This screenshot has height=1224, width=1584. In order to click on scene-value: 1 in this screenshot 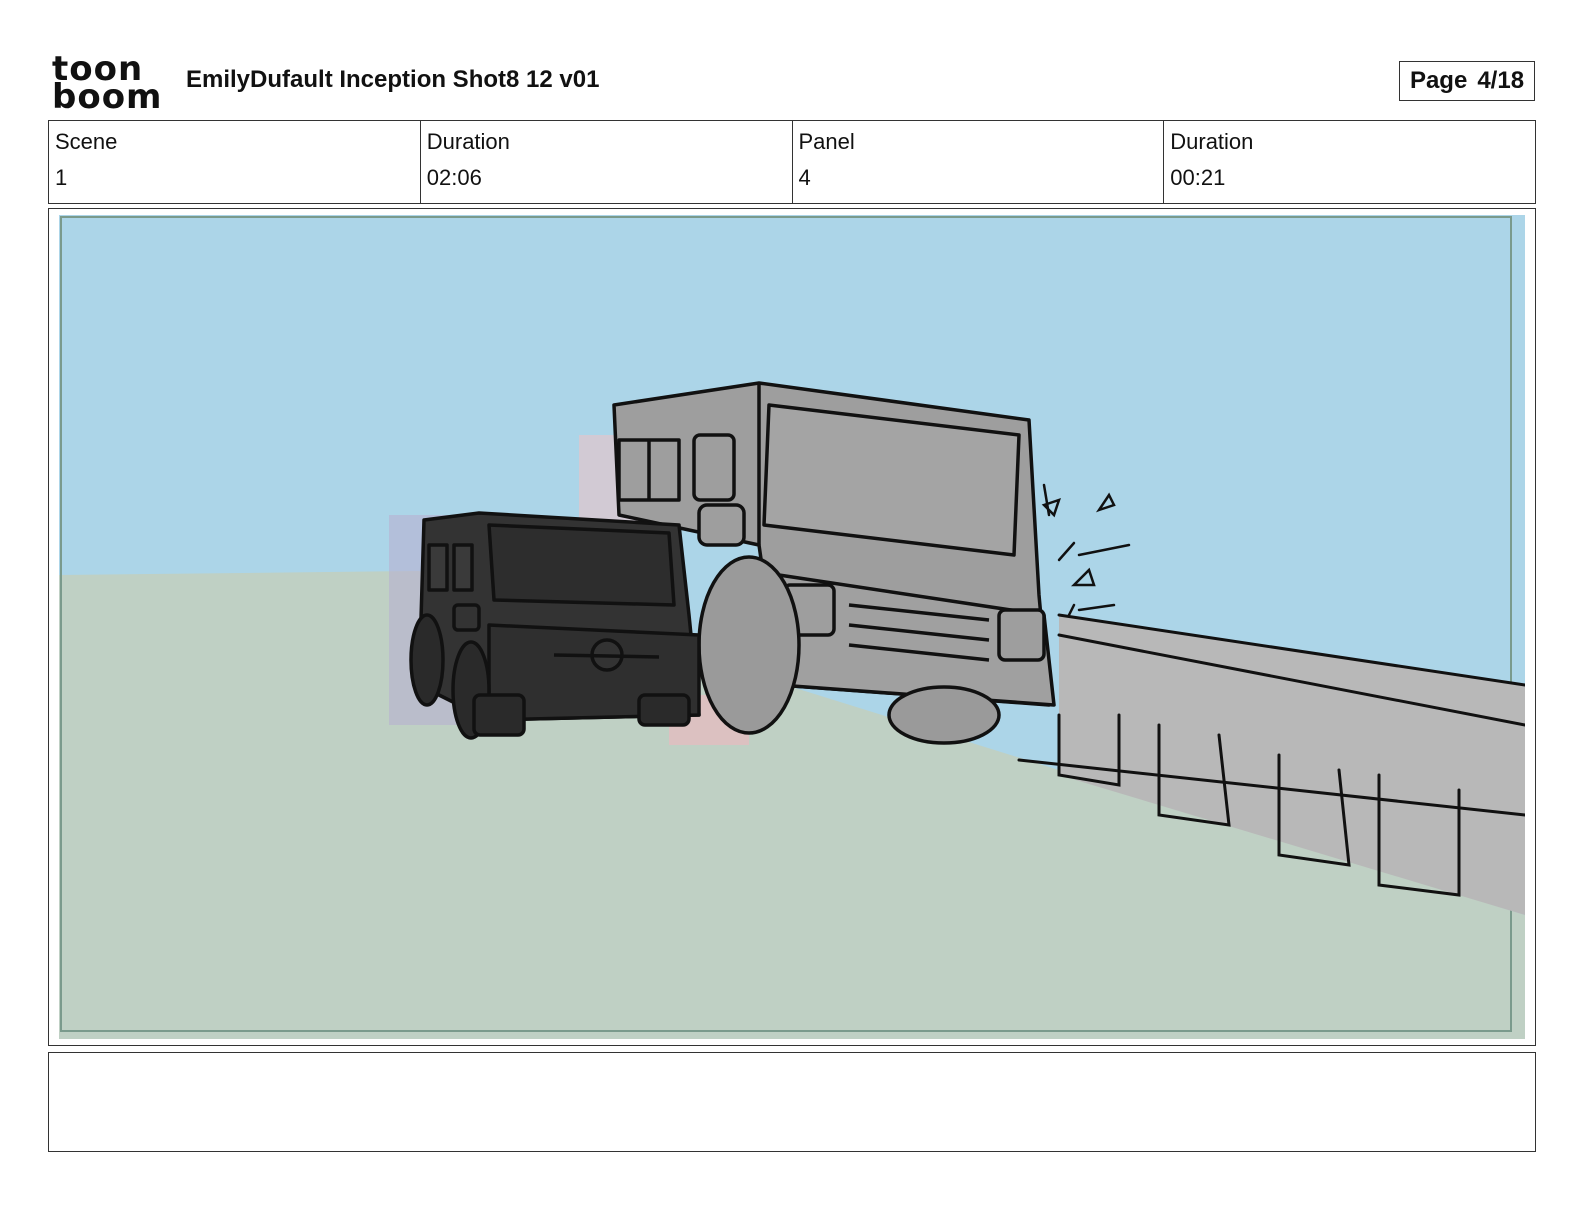, I will do `click(61, 177)`.